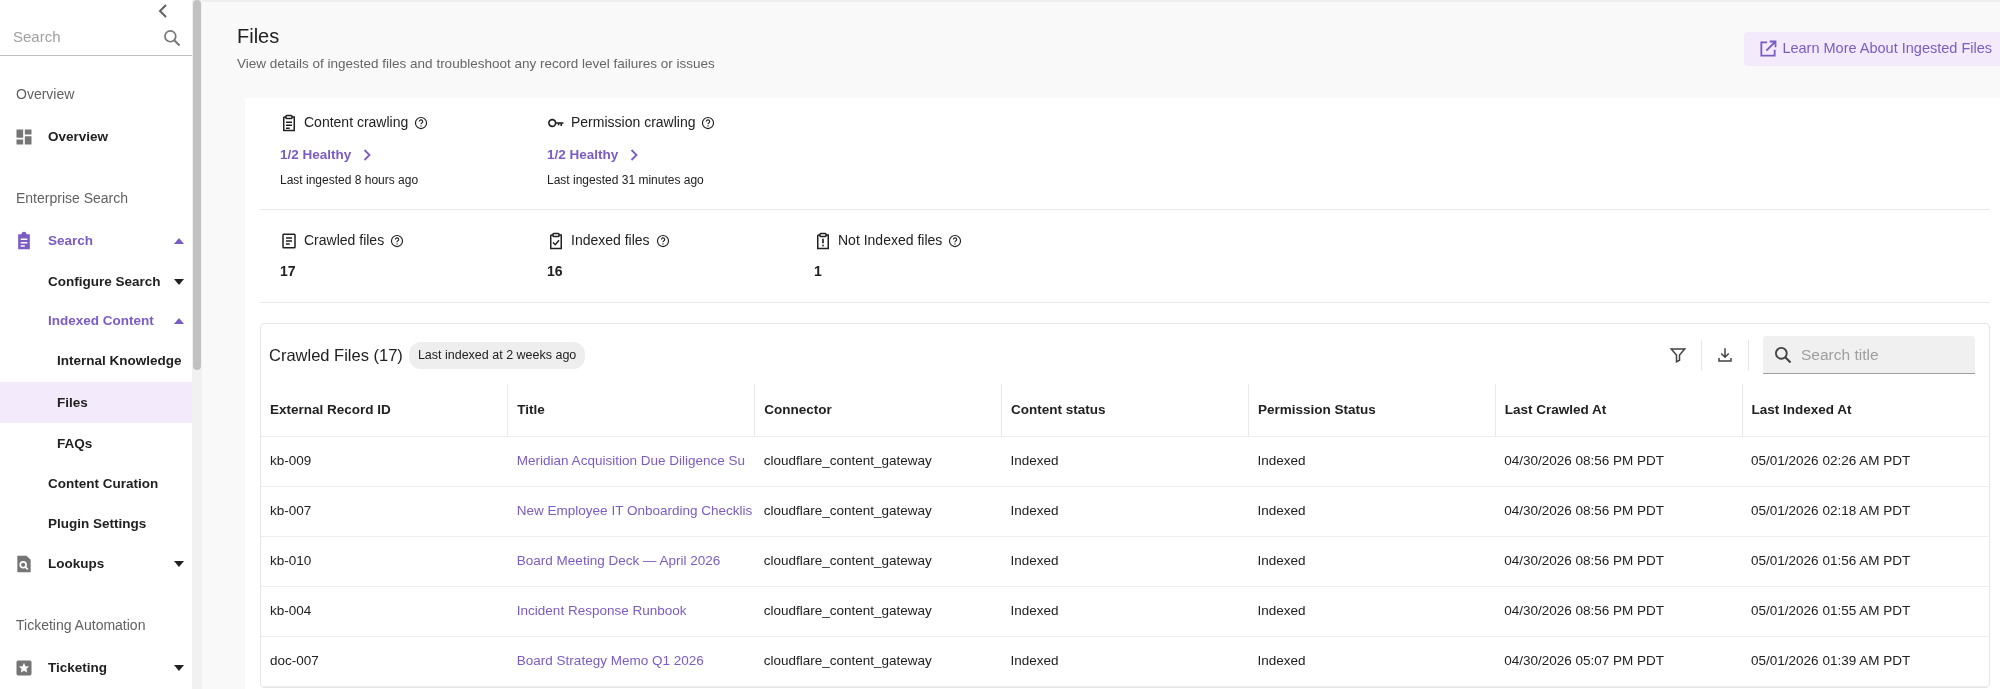 This screenshot has width=2000, height=689. I want to click on last-ingested-text: Last ingested 31 minutes ago, so click(626, 181).